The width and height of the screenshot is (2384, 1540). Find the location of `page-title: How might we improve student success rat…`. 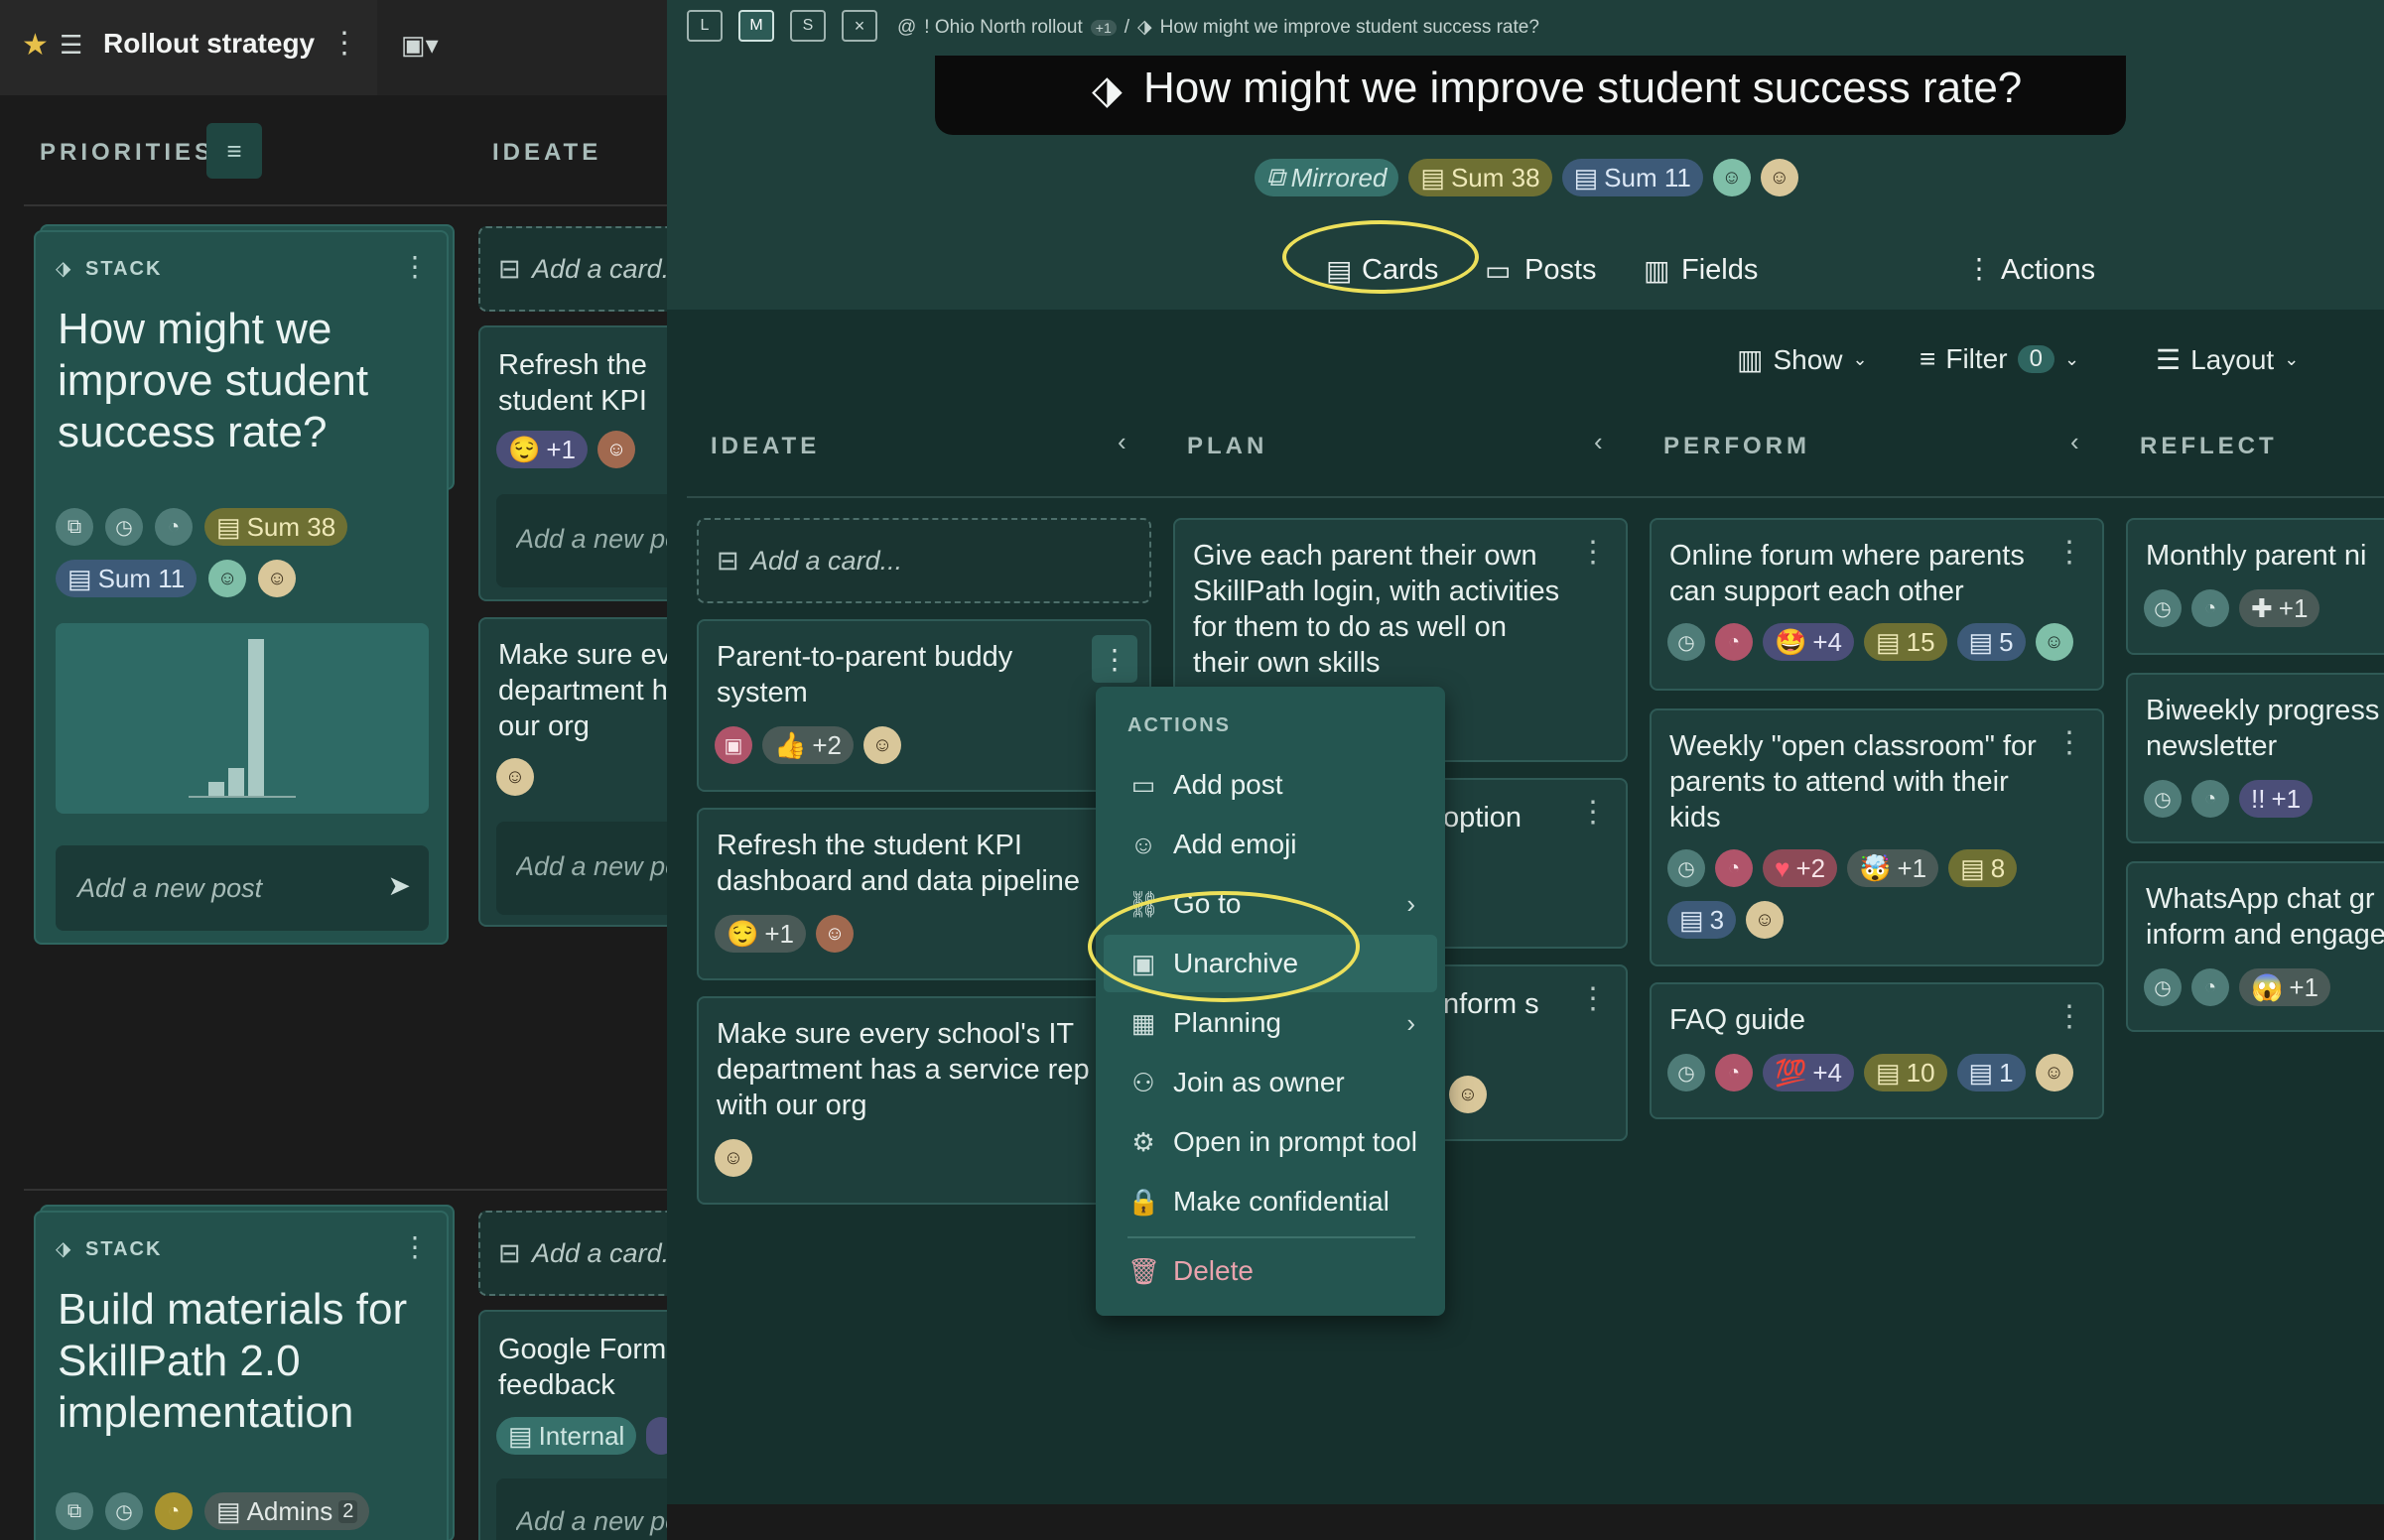

page-title: How might we improve student success rat… is located at coordinates (1583, 88).